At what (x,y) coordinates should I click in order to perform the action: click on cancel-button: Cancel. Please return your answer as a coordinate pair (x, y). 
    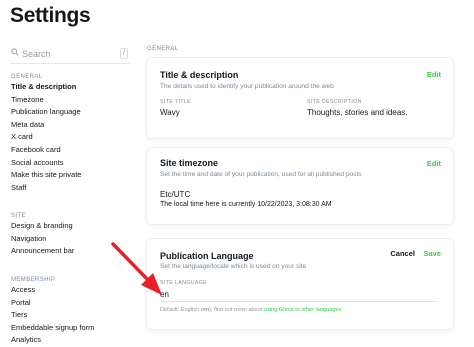
    Looking at the image, I should click on (402, 253).